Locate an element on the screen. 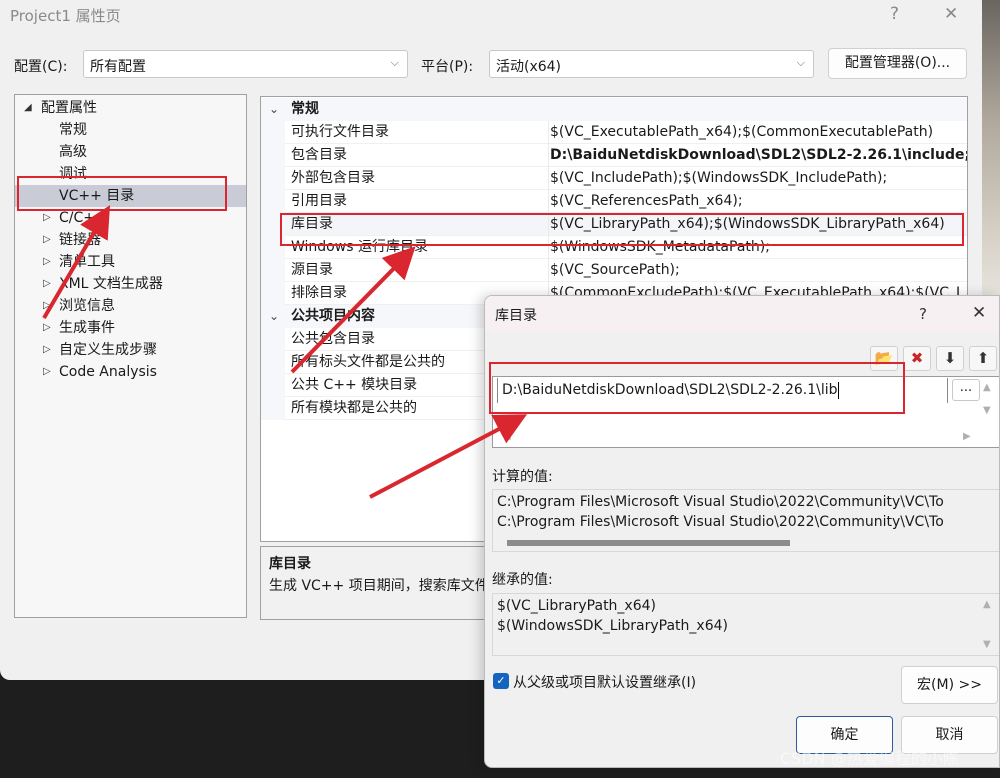  tree-item-build-events: ▷ 生成事件 is located at coordinates (130, 328).